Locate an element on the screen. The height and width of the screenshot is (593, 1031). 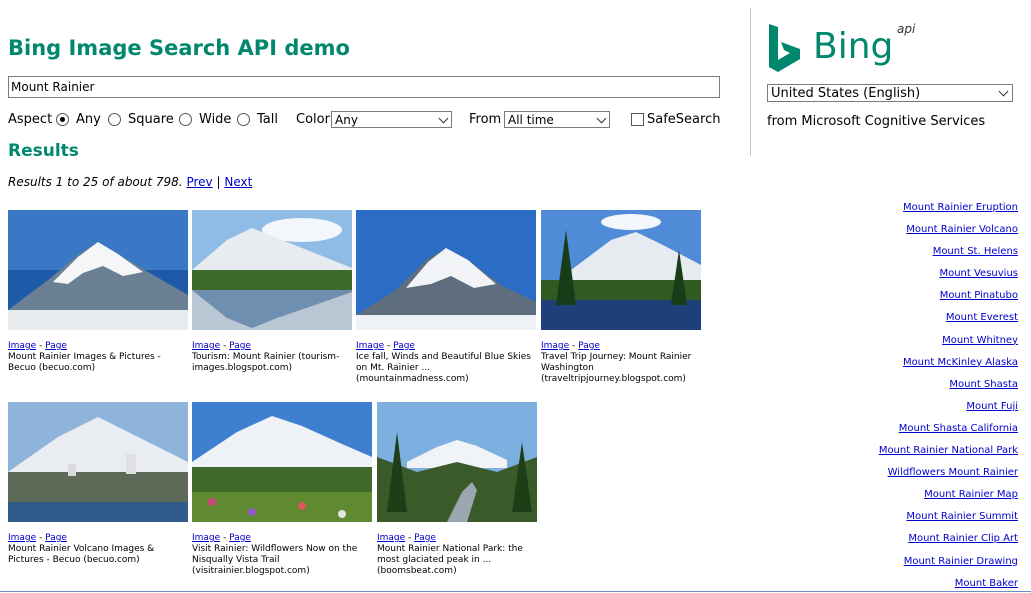
next-link: Next is located at coordinates (238, 182).